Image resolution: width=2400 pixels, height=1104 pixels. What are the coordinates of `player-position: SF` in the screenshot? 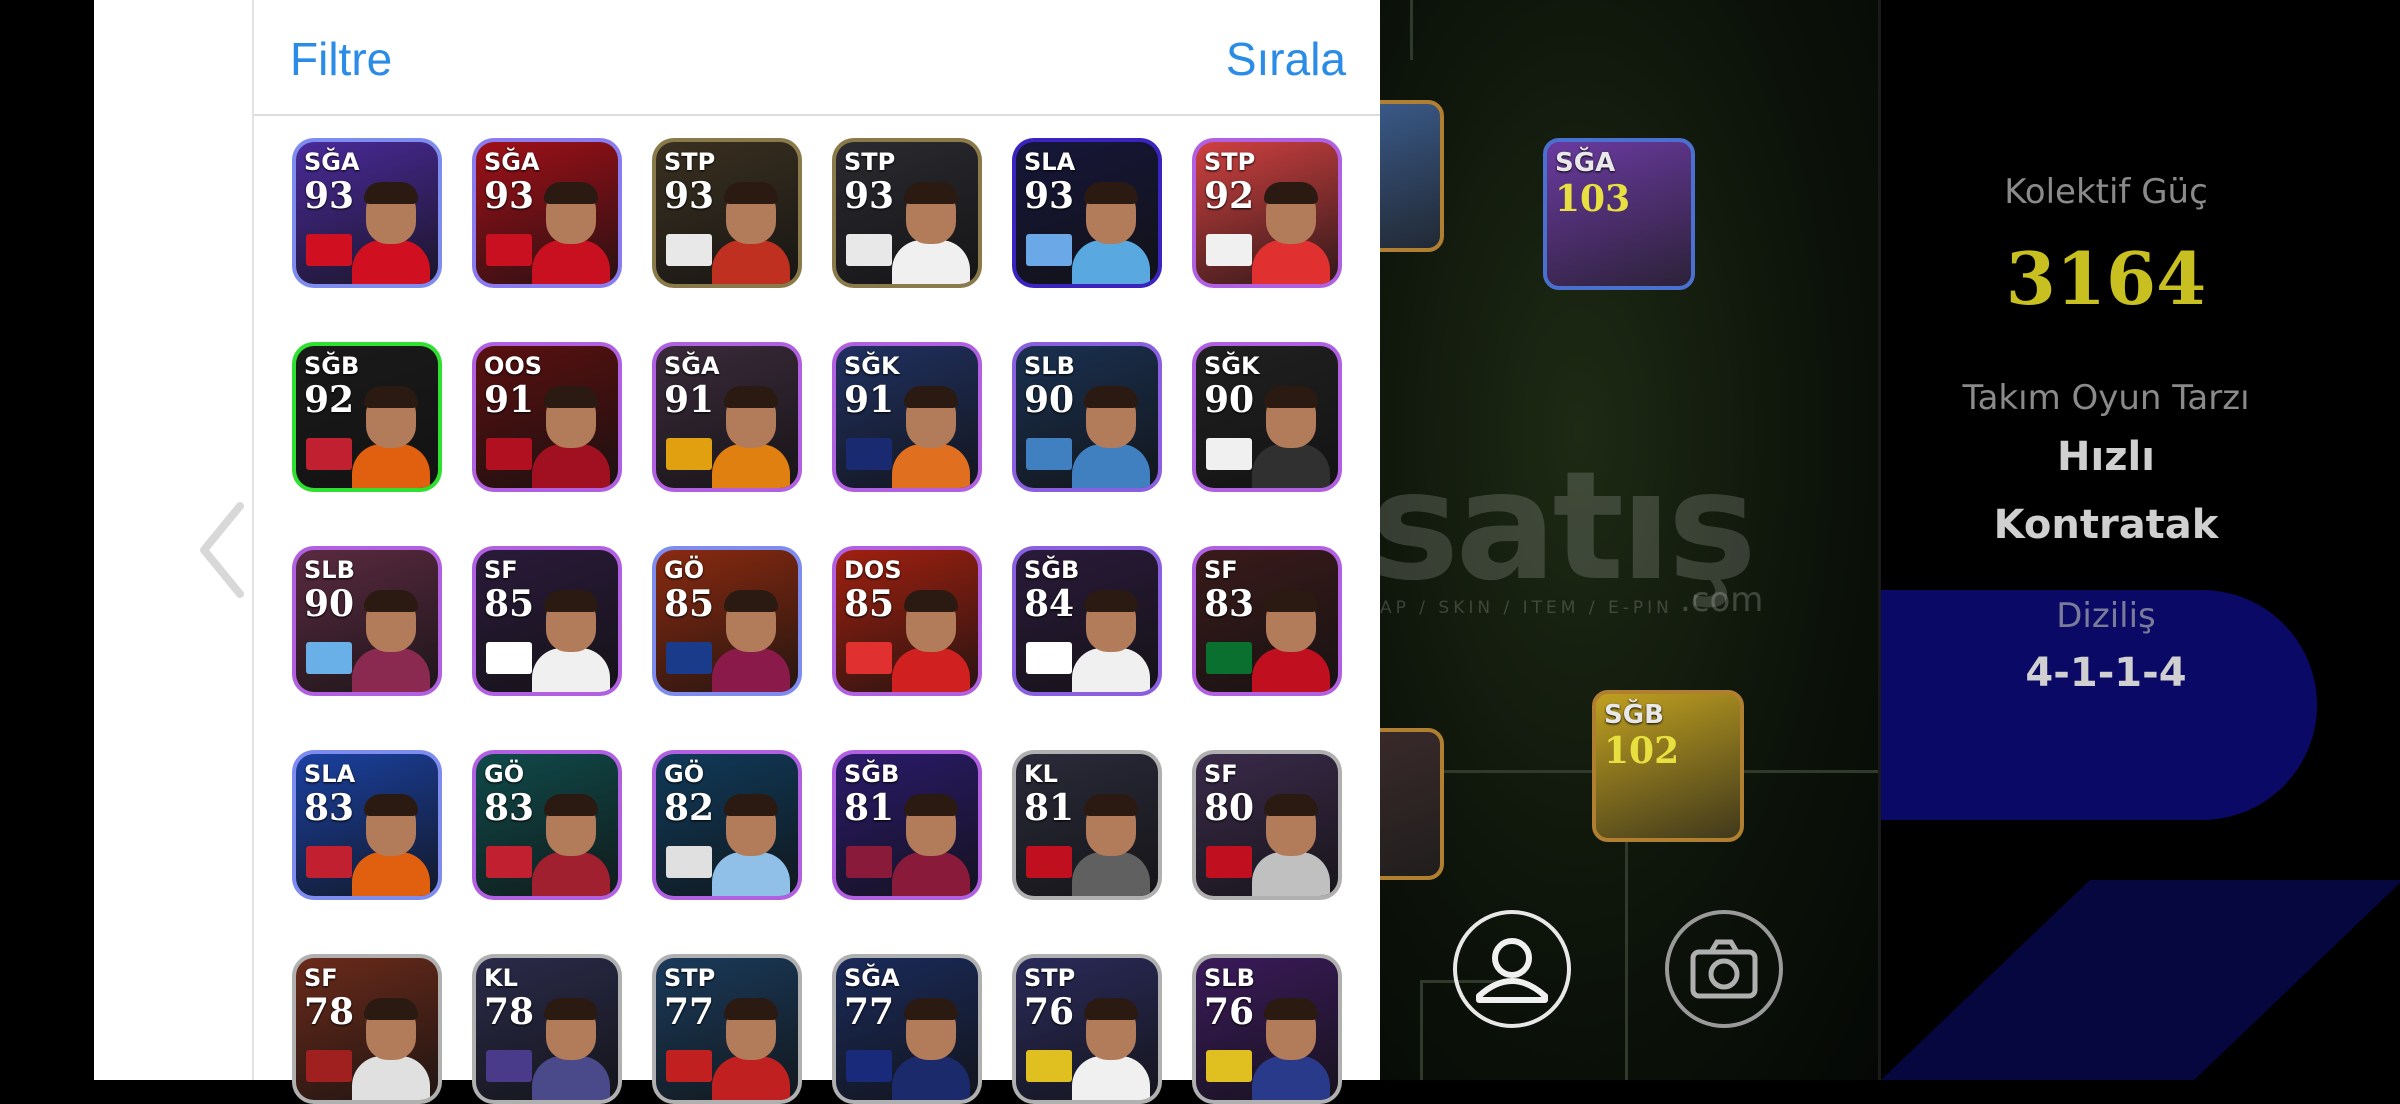 It's located at (1221, 774).